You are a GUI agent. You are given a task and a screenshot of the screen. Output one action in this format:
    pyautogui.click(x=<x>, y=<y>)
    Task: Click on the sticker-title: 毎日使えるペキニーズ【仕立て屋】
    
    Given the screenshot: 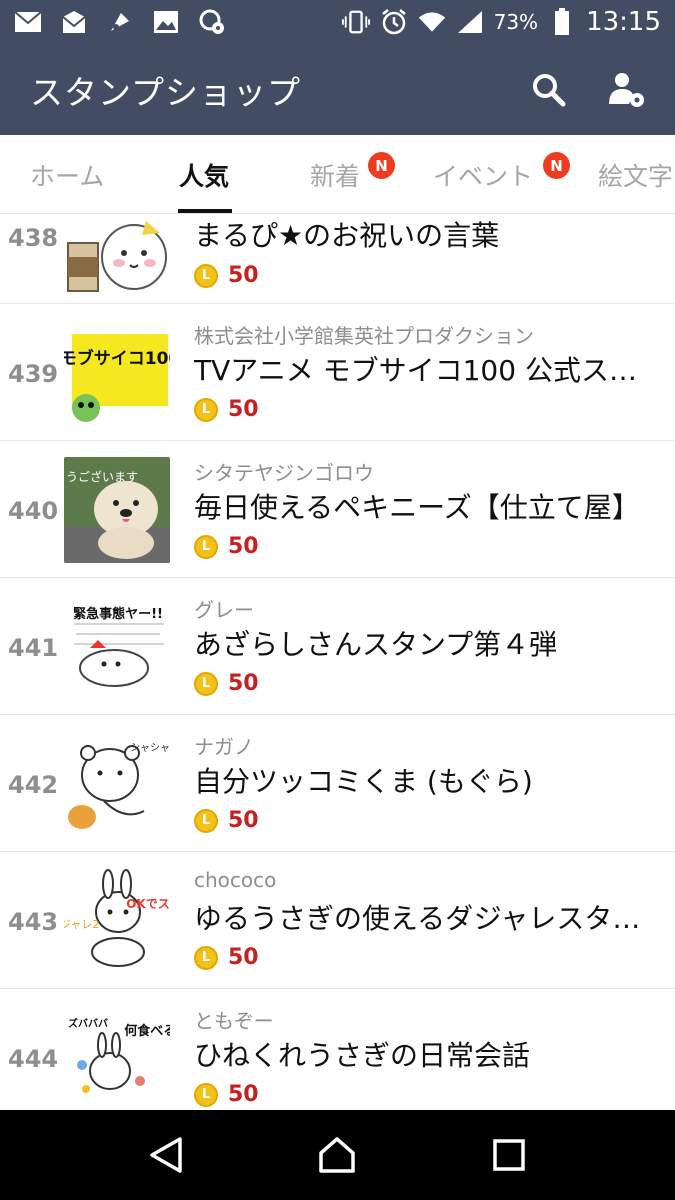 What is the action you would take?
    pyautogui.click(x=417, y=507)
    